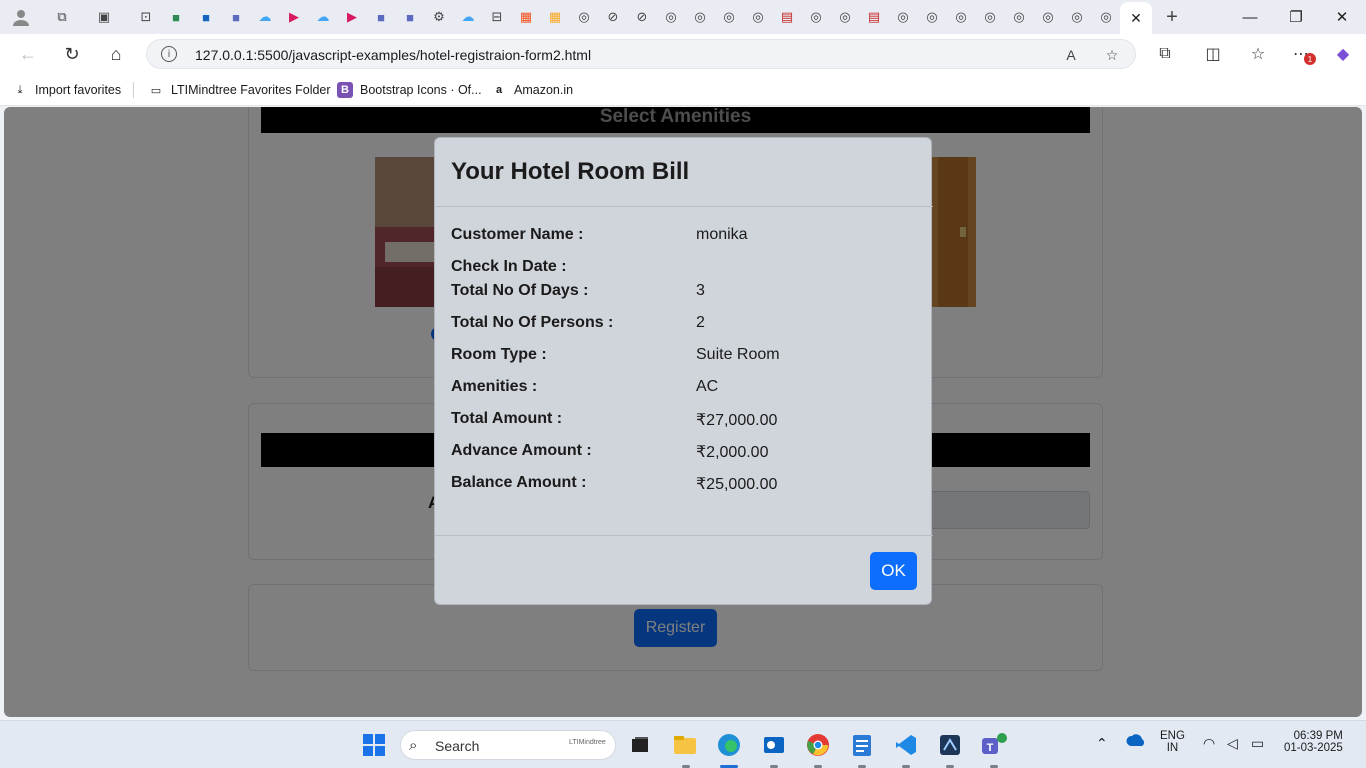  Describe the element at coordinates (584, 17) in the screenshot. I see `tab-icon: ◎` at that location.